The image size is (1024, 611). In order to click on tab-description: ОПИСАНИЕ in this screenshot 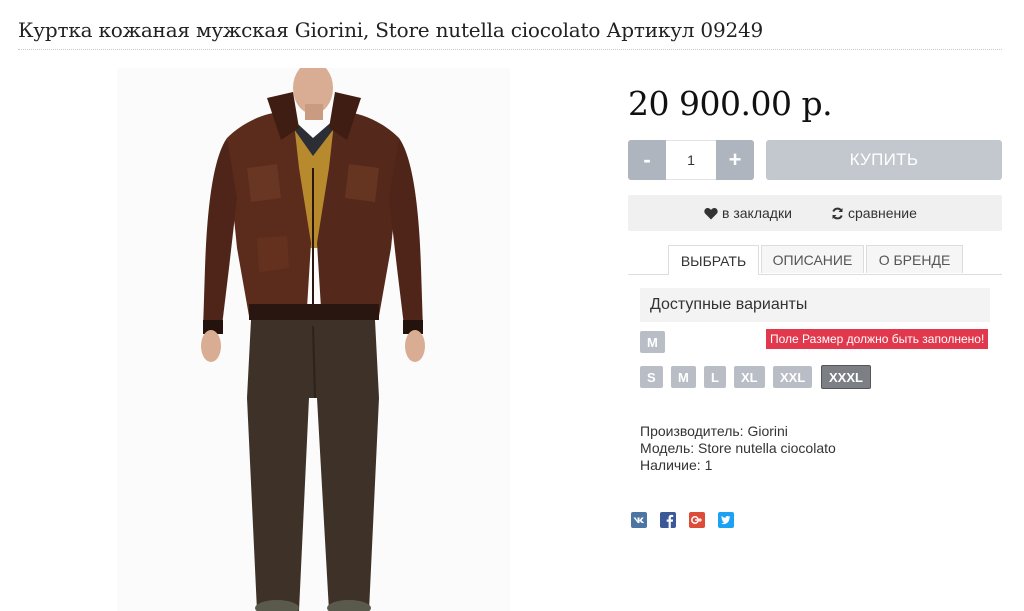, I will do `click(812, 259)`.